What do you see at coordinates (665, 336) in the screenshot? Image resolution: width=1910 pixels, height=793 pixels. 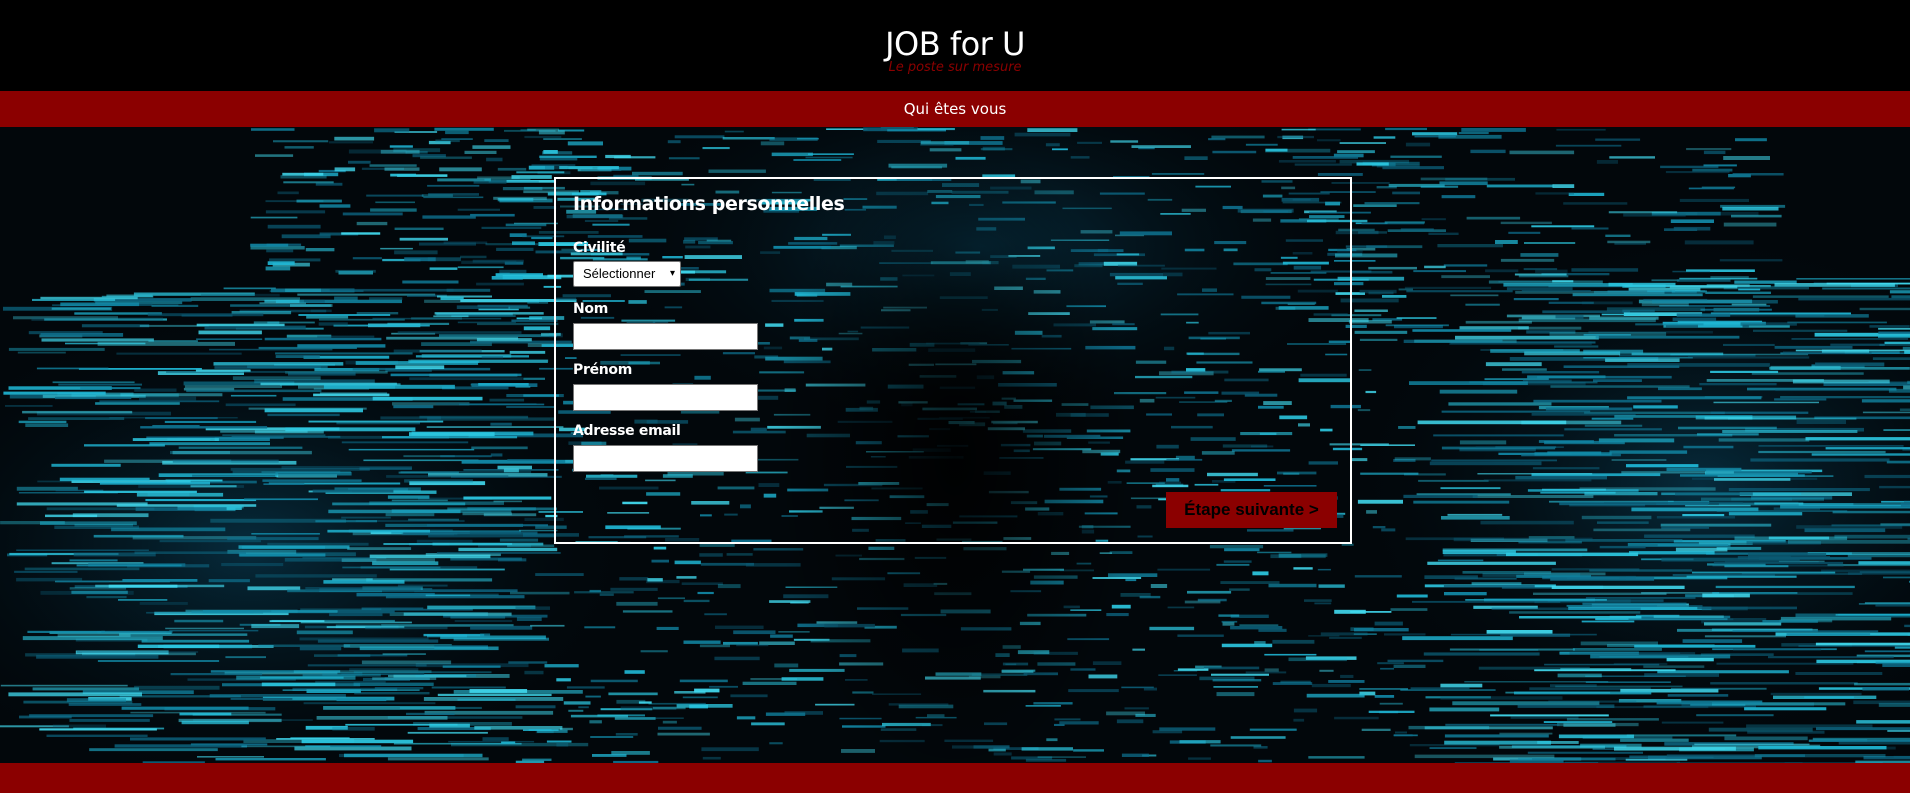 I see `nom-input` at bounding box center [665, 336].